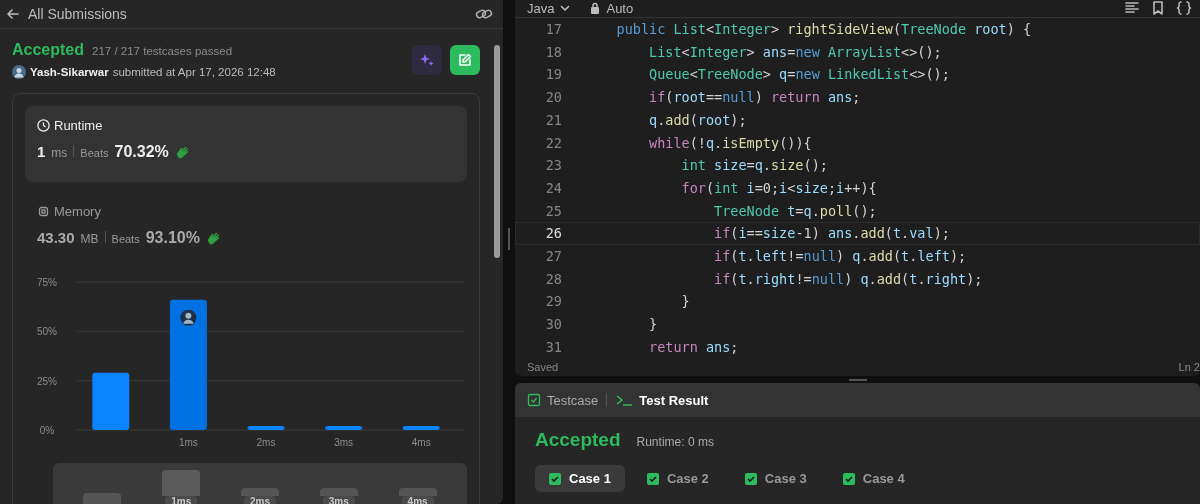  I want to click on line-number: 19, so click(553, 74).